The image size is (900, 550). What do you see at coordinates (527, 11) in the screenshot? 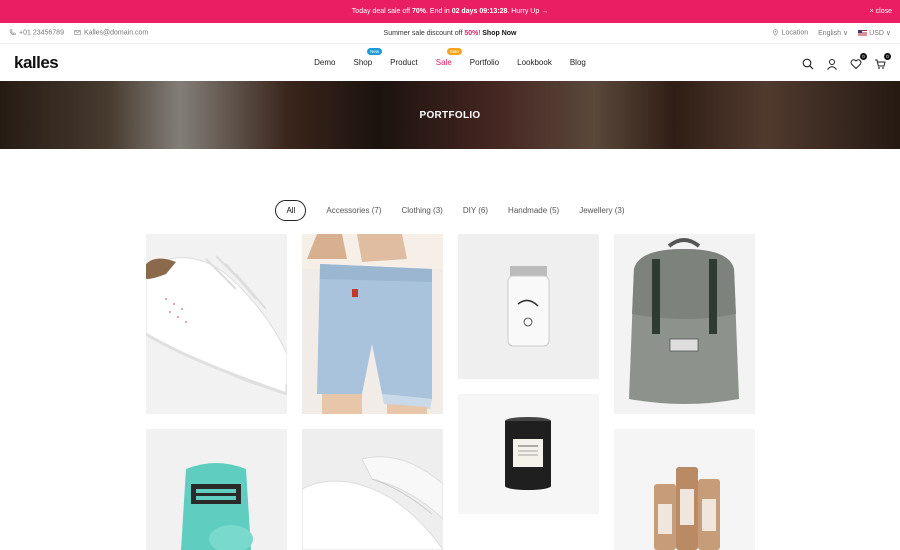
I see `promo-hurry-link: . Hurry Up →` at bounding box center [527, 11].